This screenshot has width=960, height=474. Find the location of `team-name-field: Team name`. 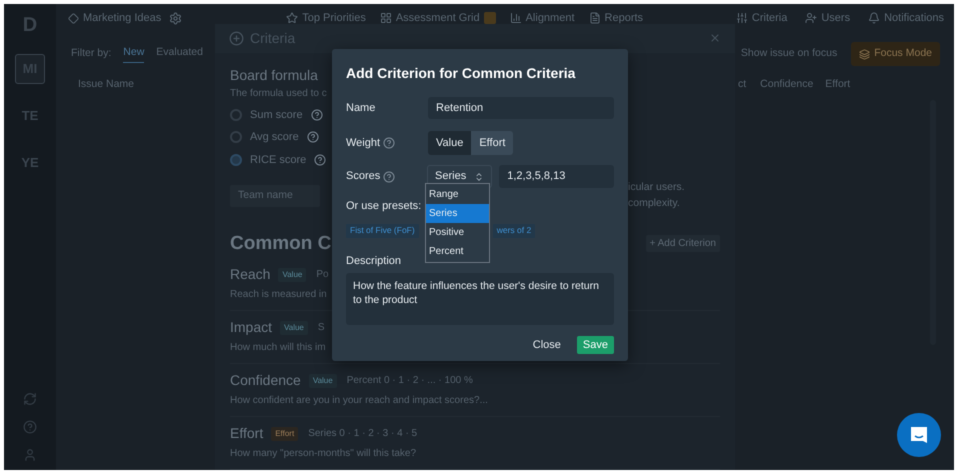

team-name-field: Team name is located at coordinates (275, 195).